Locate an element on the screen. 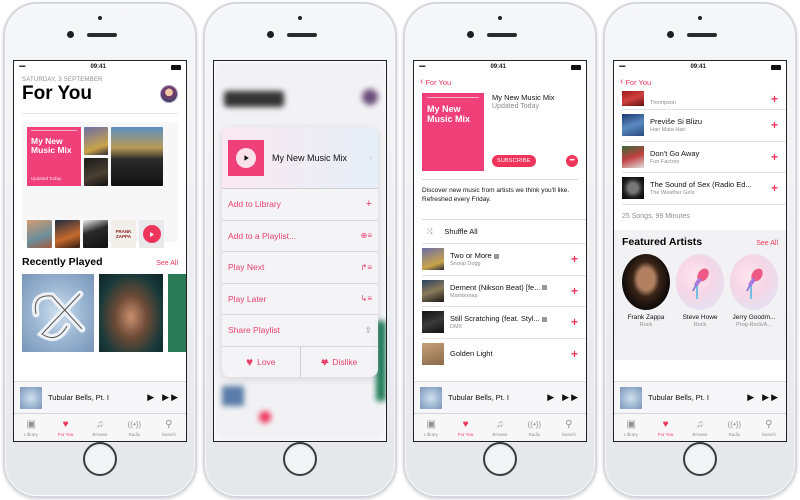 Image resolution: width=800 pixels, height=500 pixels. song-artwork is located at coordinates (633, 156).